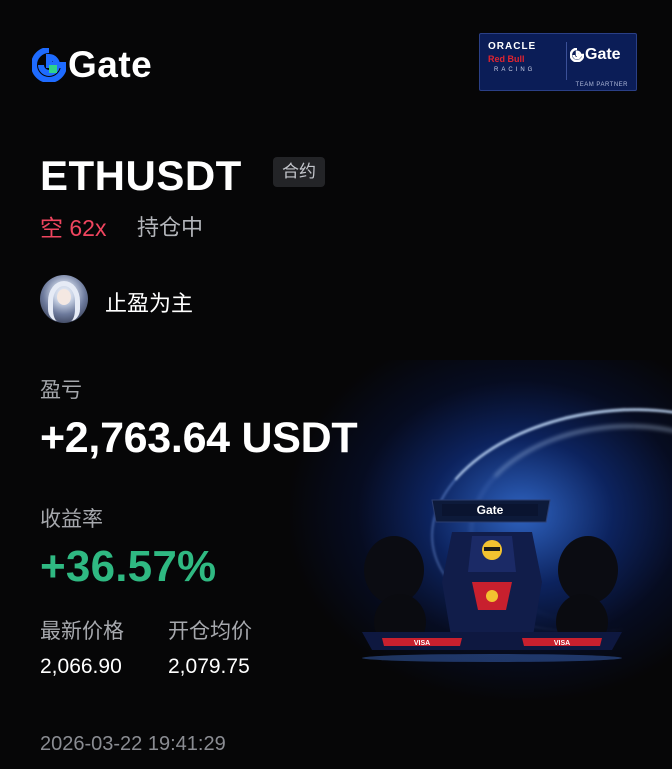 The height and width of the screenshot is (769, 672). What do you see at coordinates (199, 438) in the screenshot?
I see `pnl-value: +2,763.64 USDT` at bounding box center [199, 438].